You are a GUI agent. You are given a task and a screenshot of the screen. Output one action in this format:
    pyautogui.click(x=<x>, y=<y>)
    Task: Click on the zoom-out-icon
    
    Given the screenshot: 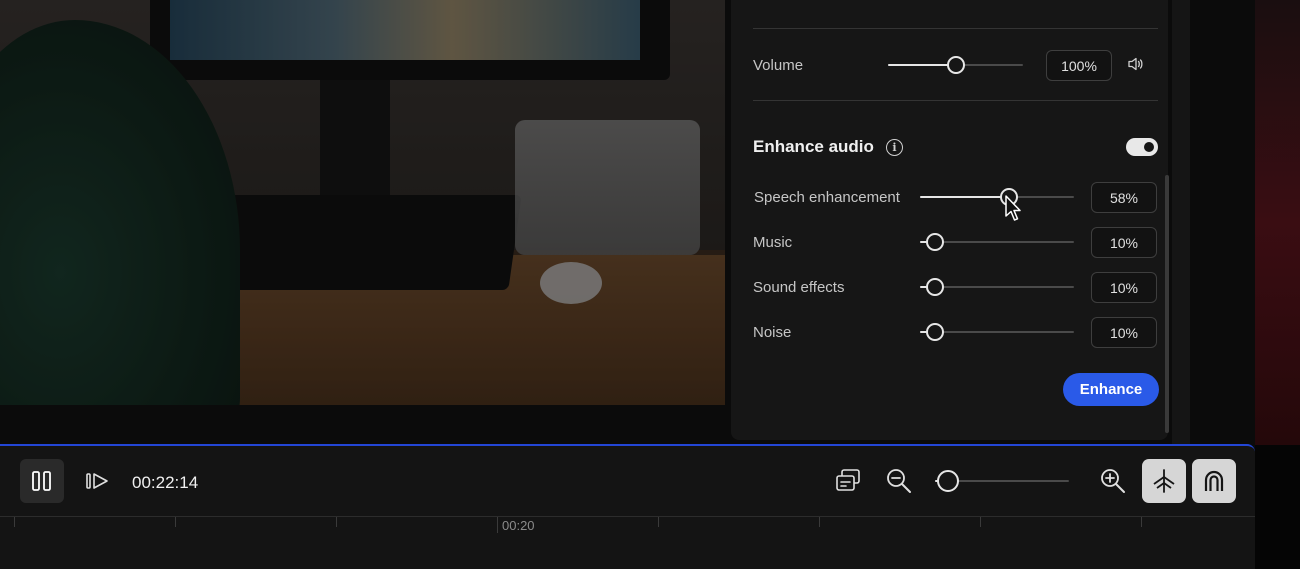 What is the action you would take?
    pyautogui.click(x=899, y=481)
    